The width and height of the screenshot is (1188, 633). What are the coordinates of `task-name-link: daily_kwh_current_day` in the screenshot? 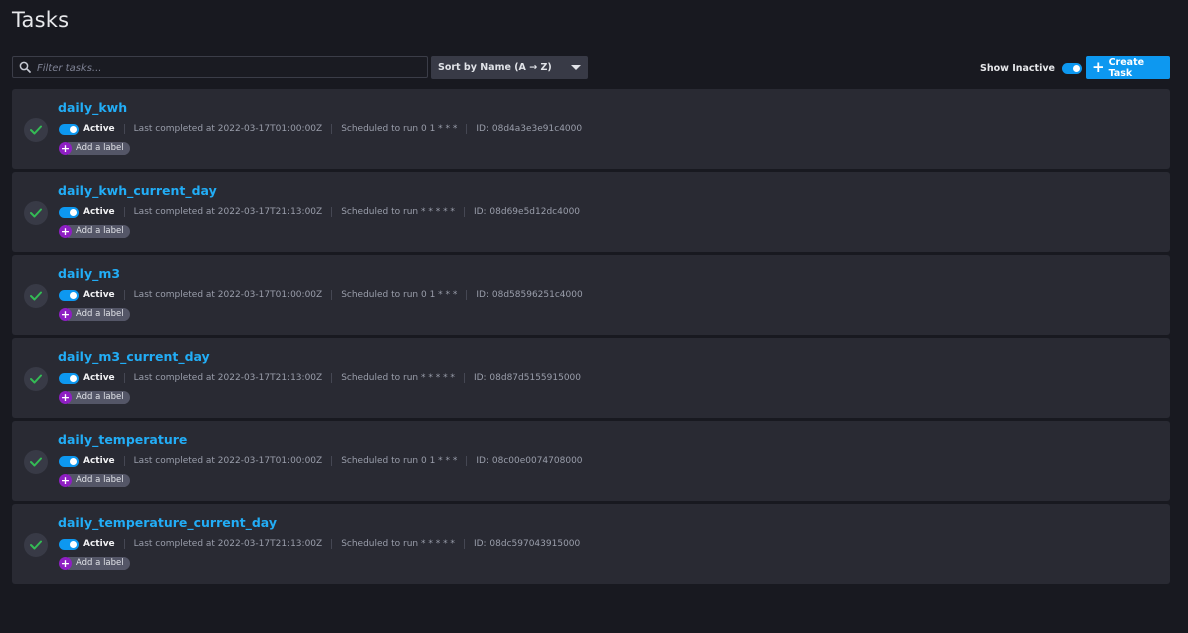 It's located at (137, 190).